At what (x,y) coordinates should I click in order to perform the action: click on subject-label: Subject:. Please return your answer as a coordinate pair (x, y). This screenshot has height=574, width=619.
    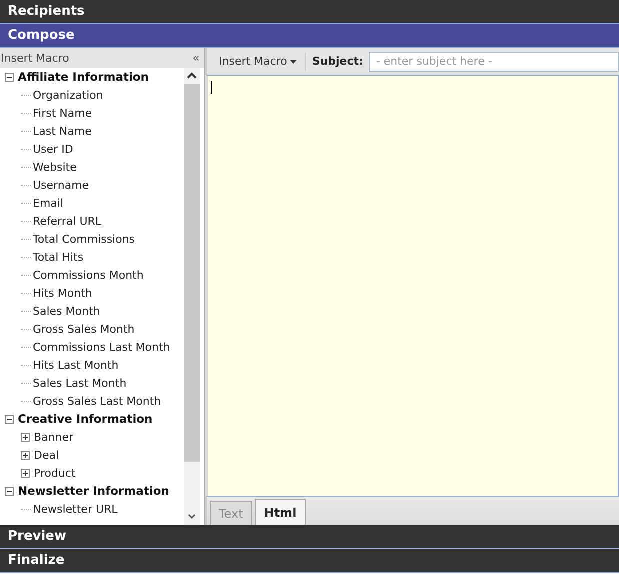
    Looking at the image, I should click on (338, 61).